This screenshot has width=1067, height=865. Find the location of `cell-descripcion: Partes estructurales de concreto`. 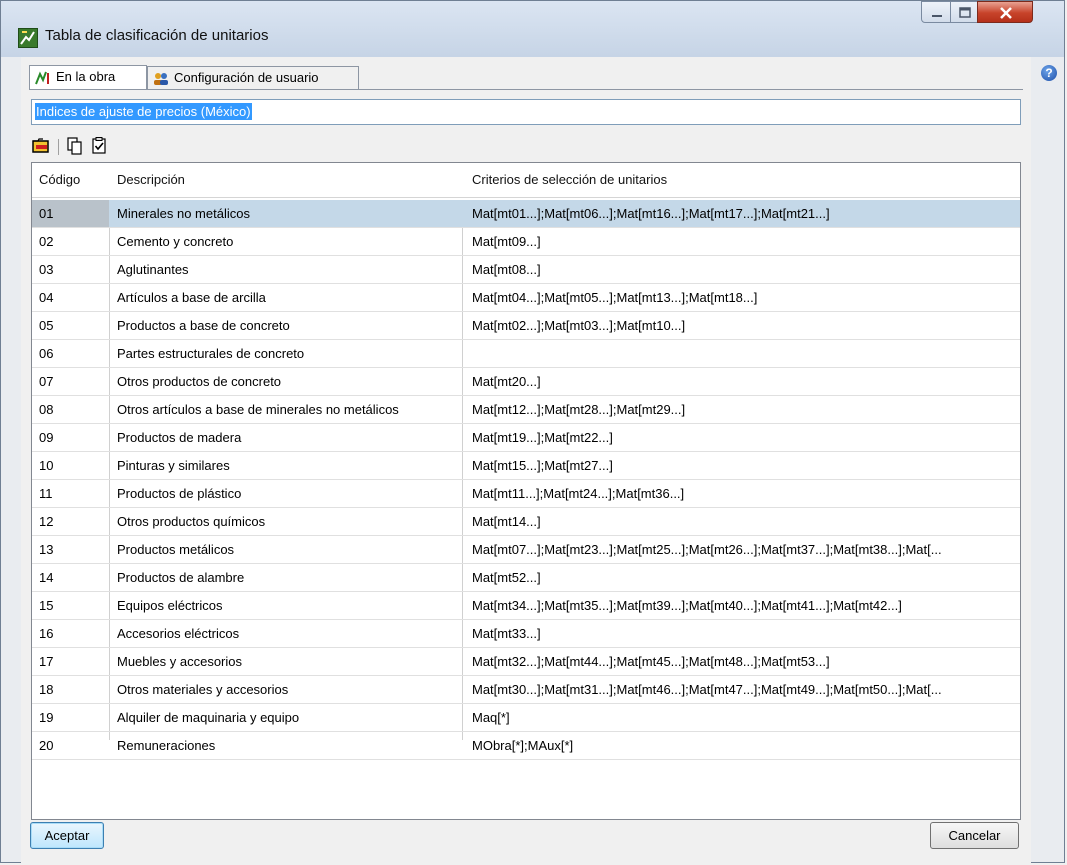

cell-descripcion: Partes estructurales de concreto is located at coordinates (288, 353).